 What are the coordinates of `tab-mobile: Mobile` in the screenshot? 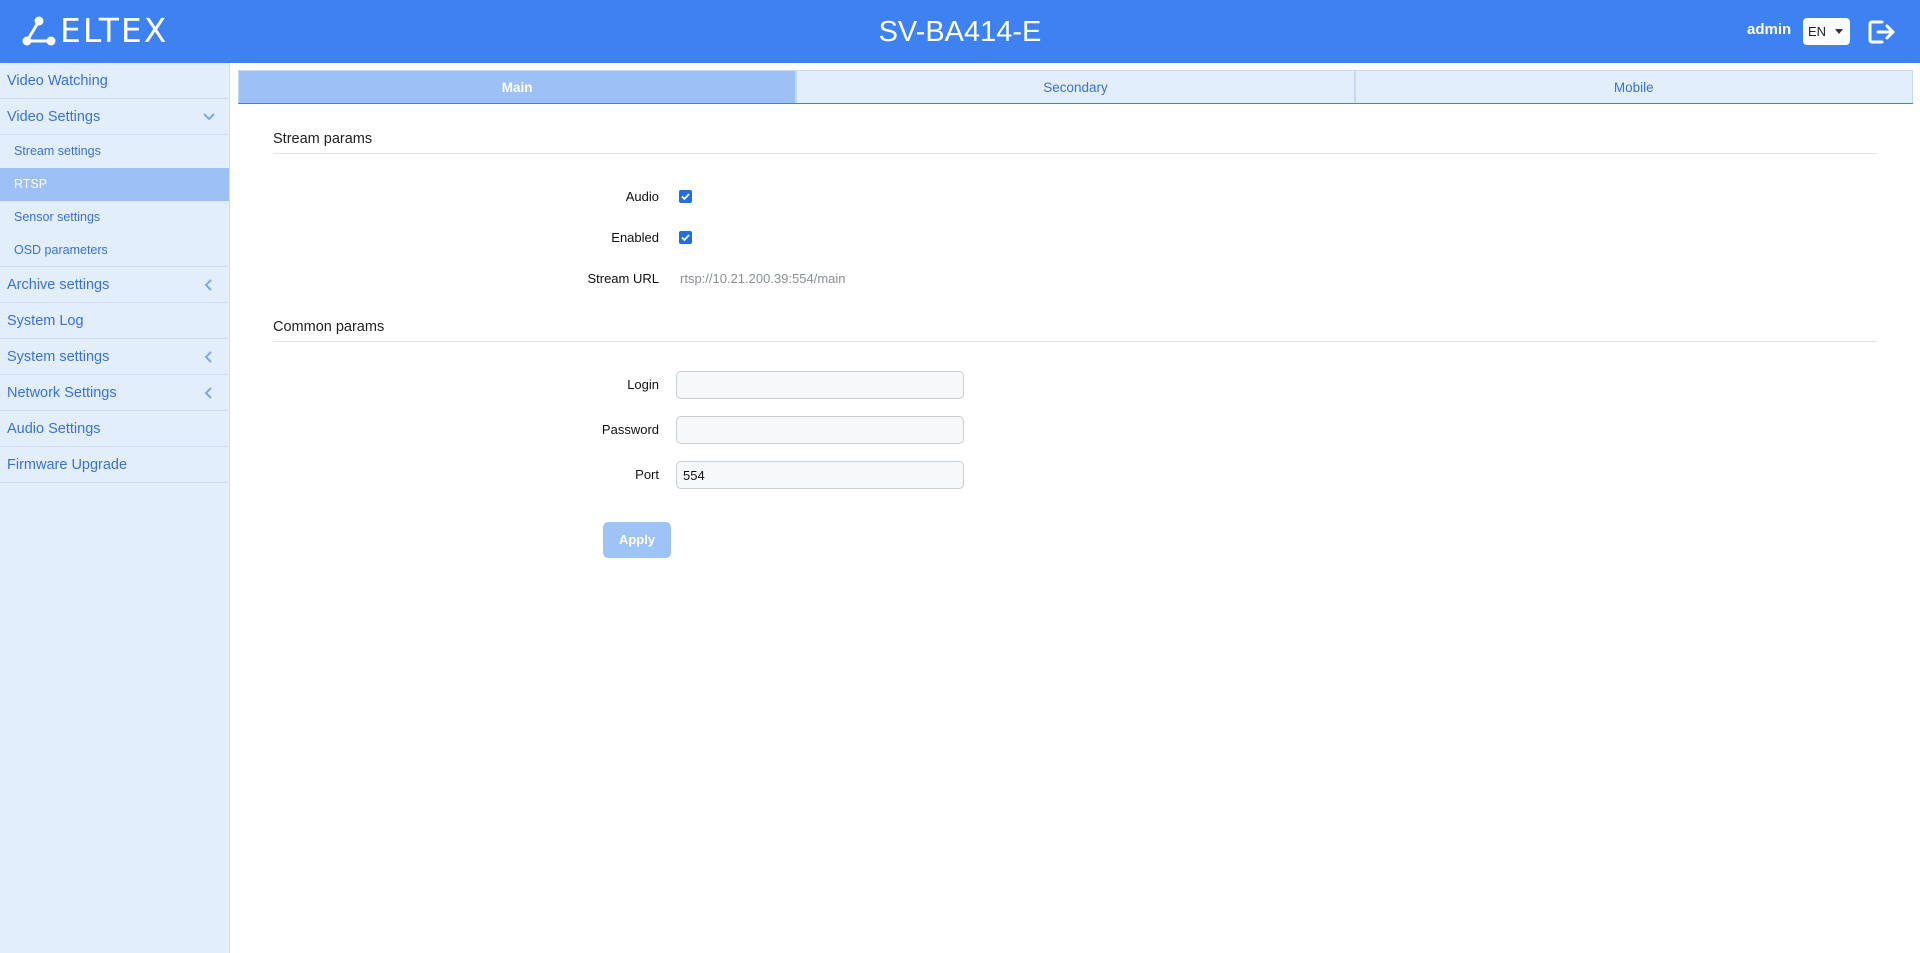 It's located at (1633, 86).